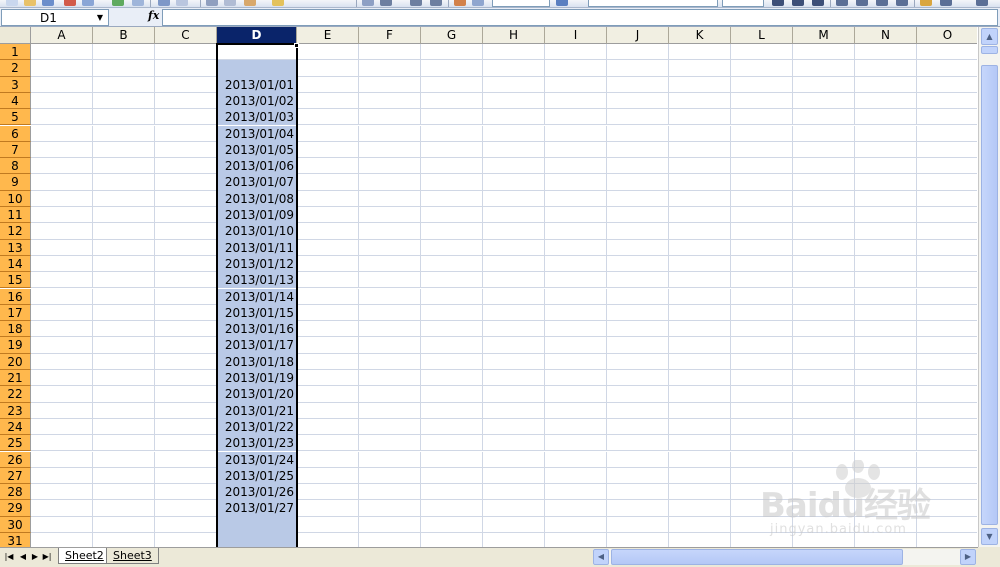 Image resolution: width=1000 pixels, height=567 pixels. What do you see at coordinates (638, 508) in the screenshot?
I see `cell-j29` at bounding box center [638, 508].